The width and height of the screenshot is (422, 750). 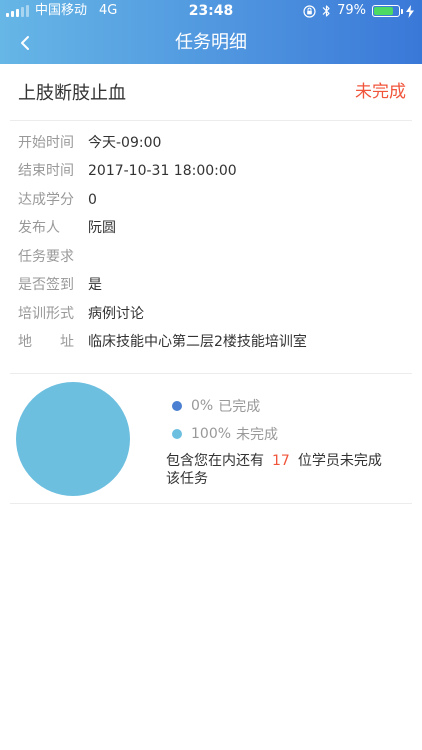 What do you see at coordinates (274, 470) in the screenshot?
I see `incomplete-summary: 包含您在内还有 17 位学员未完成该任务` at bounding box center [274, 470].